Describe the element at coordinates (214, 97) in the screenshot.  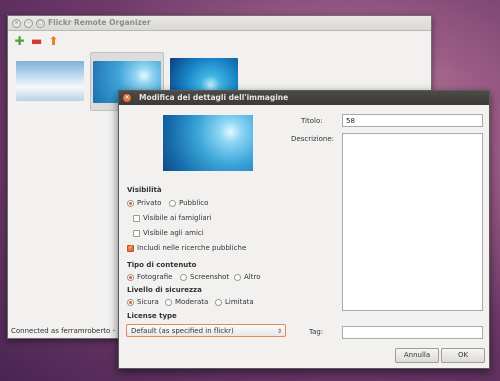
I see `dialog-title: Modifica dei dettagli dell'immagine` at that location.